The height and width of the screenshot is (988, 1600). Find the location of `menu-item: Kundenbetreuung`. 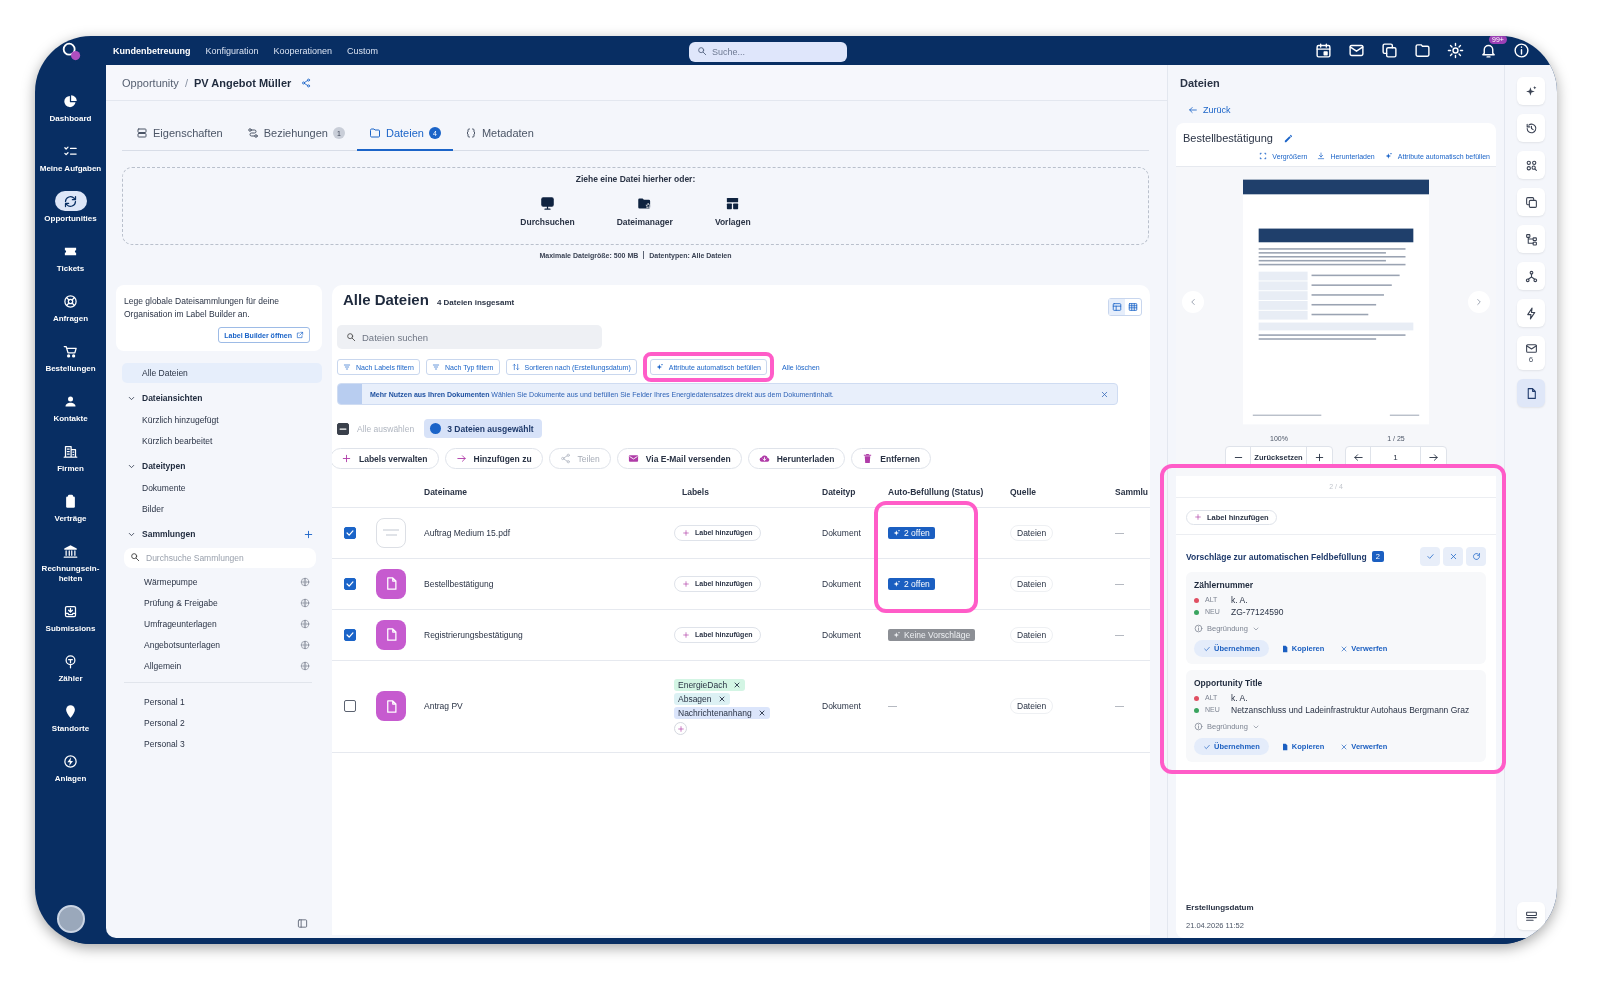

menu-item: Kundenbetreuung is located at coordinates (152, 50).